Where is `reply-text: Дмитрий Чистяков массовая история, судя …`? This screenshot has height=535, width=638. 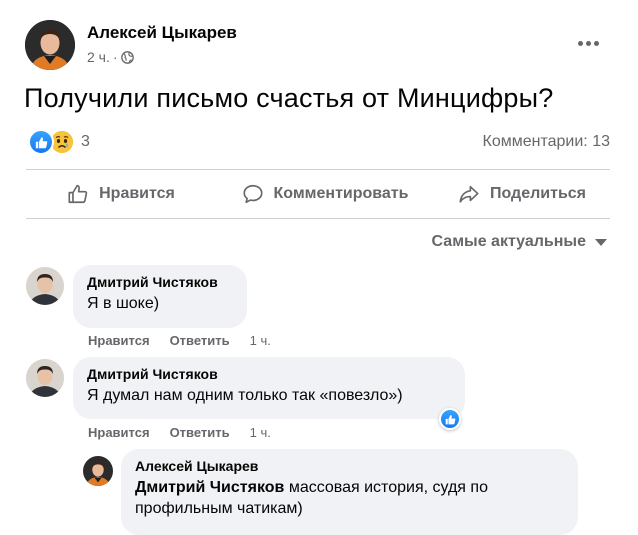 reply-text: Дмитрий Чистяков массовая история, судя … is located at coordinates (336, 498).